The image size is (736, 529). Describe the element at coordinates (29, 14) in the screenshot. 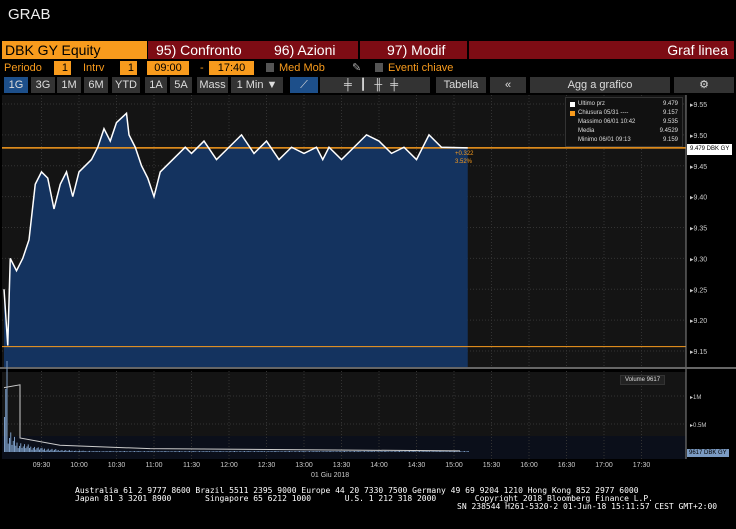

I see `window-title: GRAB` at that location.